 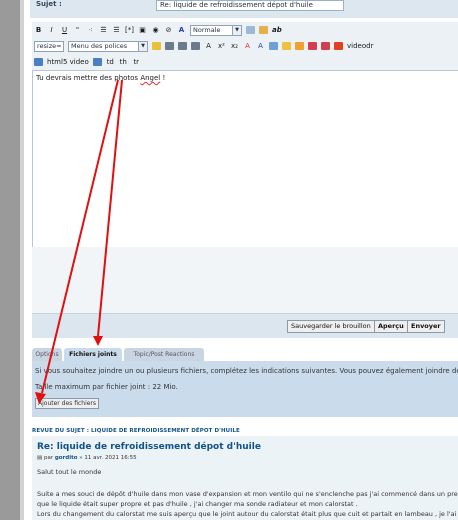 I want to click on arrow-head-add-files, so click(x=40, y=398).